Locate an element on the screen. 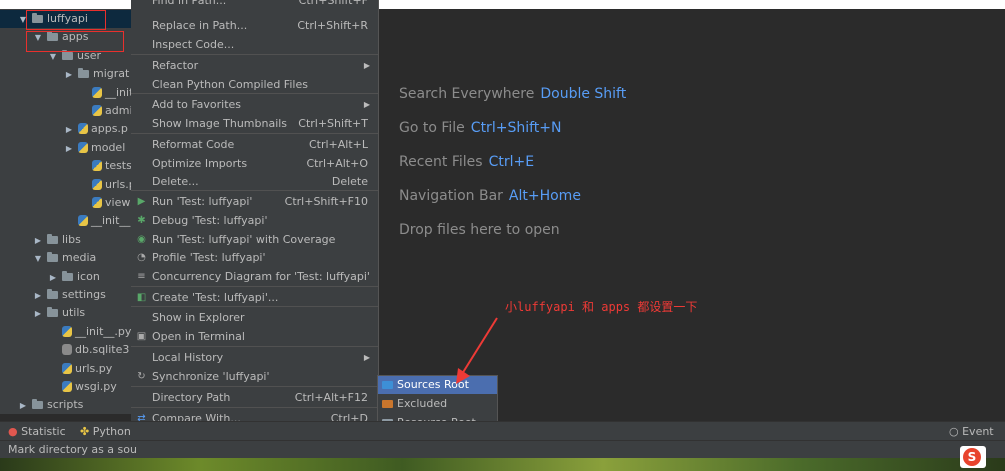 The height and width of the screenshot is (471, 1005). menu-item-label: Synchronize 'luffyapi' is located at coordinates (211, 376).